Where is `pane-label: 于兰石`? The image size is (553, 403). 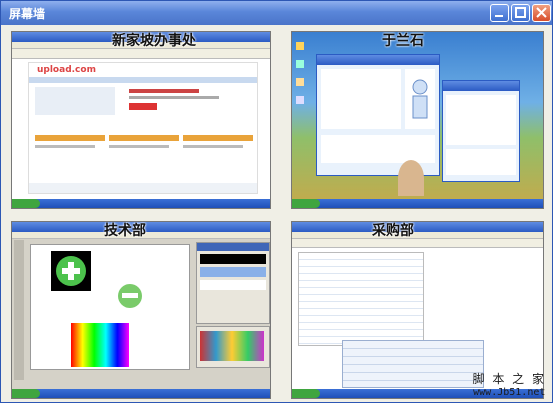
pane-label: 于兰石 is located at coordinates (403, 41).